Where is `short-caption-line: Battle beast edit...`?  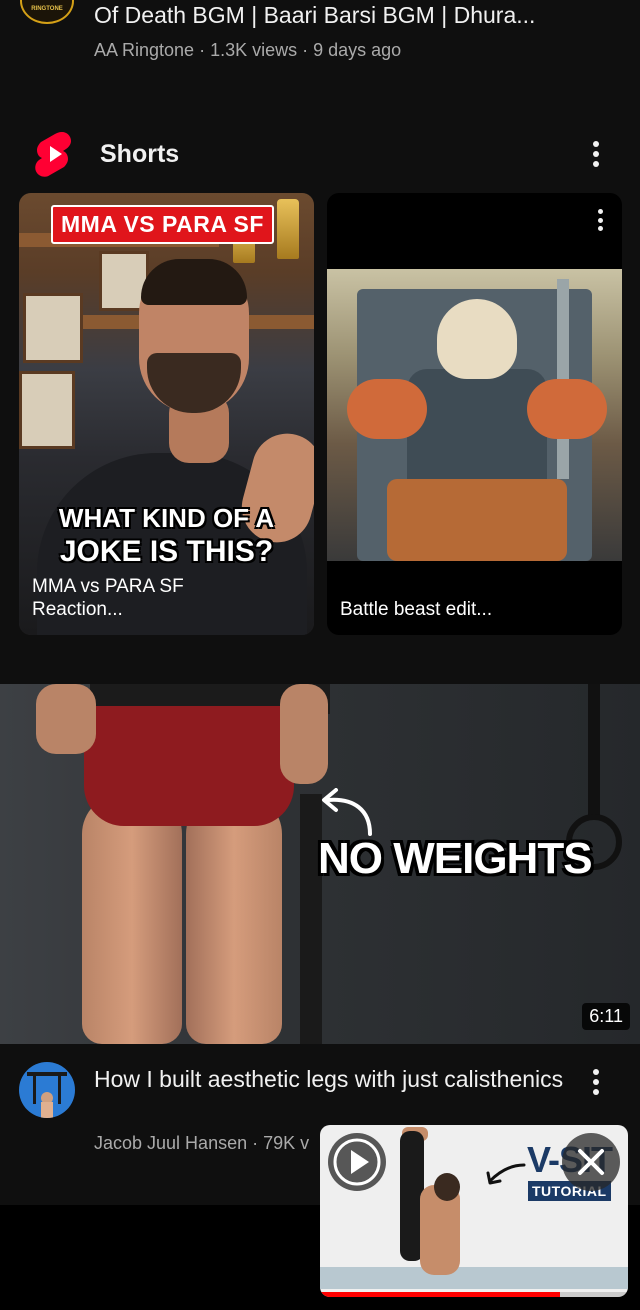 short-caption-line: Battle beast edit... is located at coordinates (416, 609).